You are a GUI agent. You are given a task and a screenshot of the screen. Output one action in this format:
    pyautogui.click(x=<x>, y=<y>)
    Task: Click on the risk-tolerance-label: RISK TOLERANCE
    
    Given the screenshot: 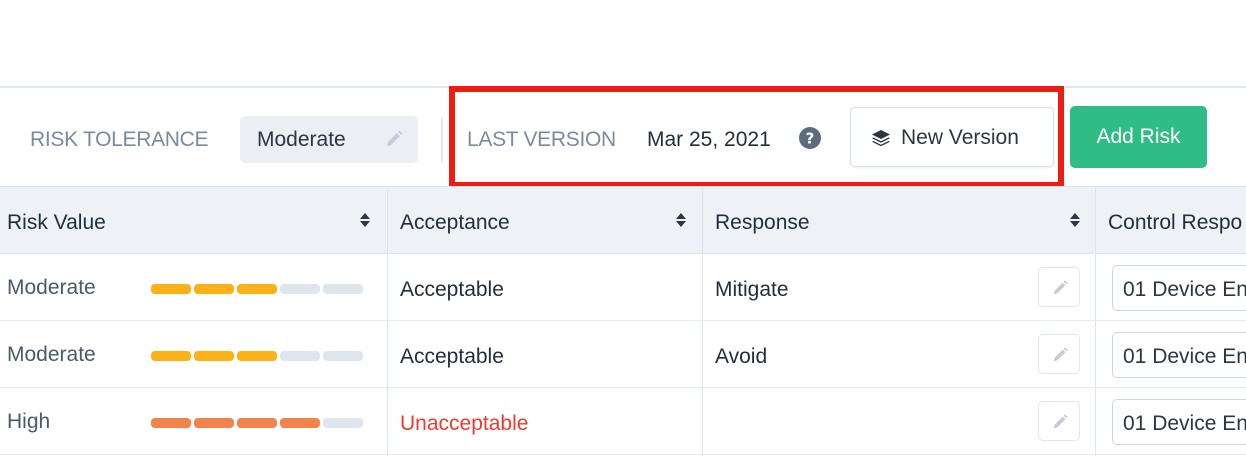 What is the action you would take?
    pyautogui.click(x=119, y=139)
    